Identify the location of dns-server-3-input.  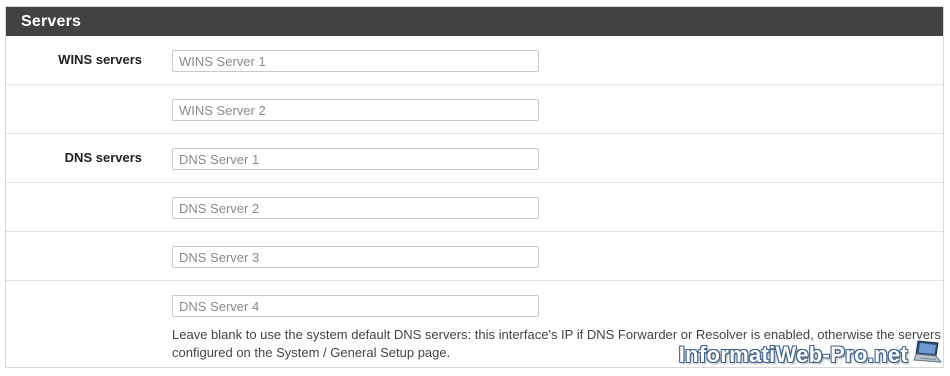
(355, 257).